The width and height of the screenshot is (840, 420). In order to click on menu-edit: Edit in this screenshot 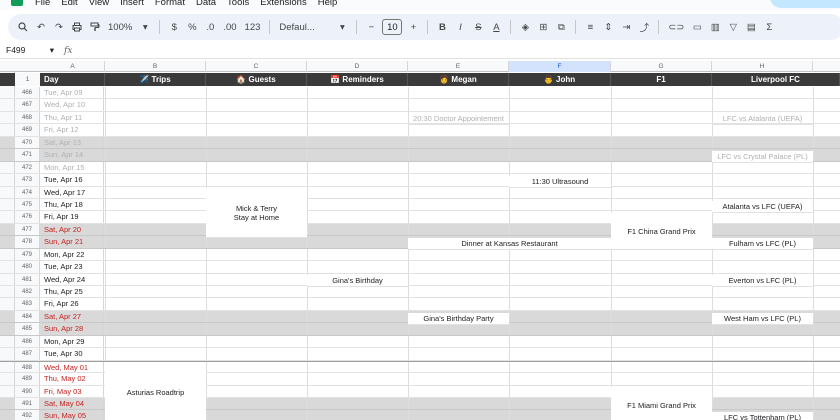, I will do `click(69, 4)`.